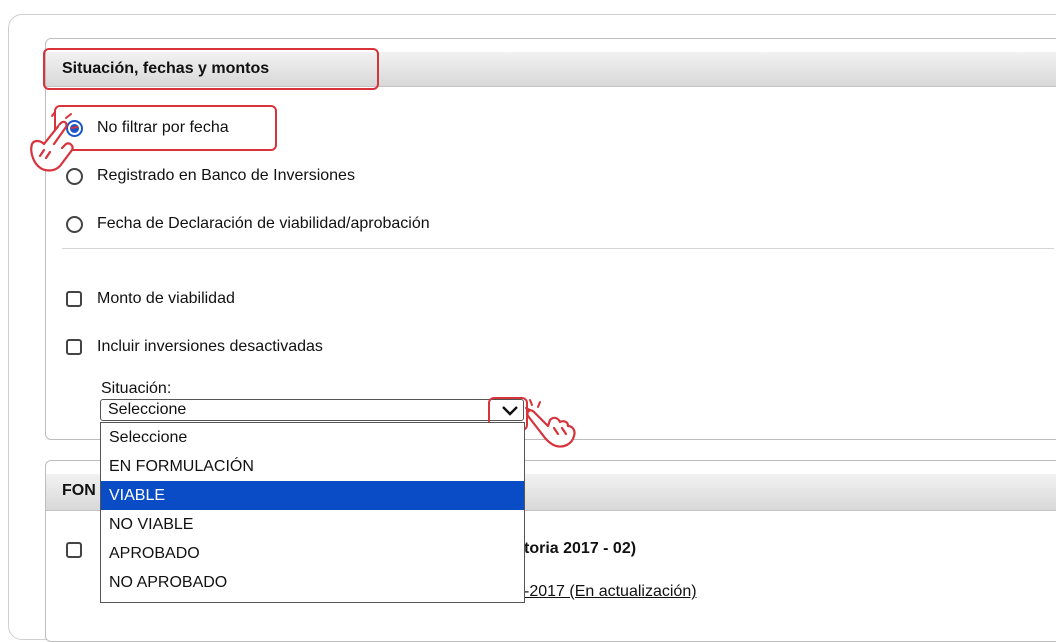 This screenshot has height=642, width=1056. I want to click on option-viable: VIABLE, so click(312, 495).